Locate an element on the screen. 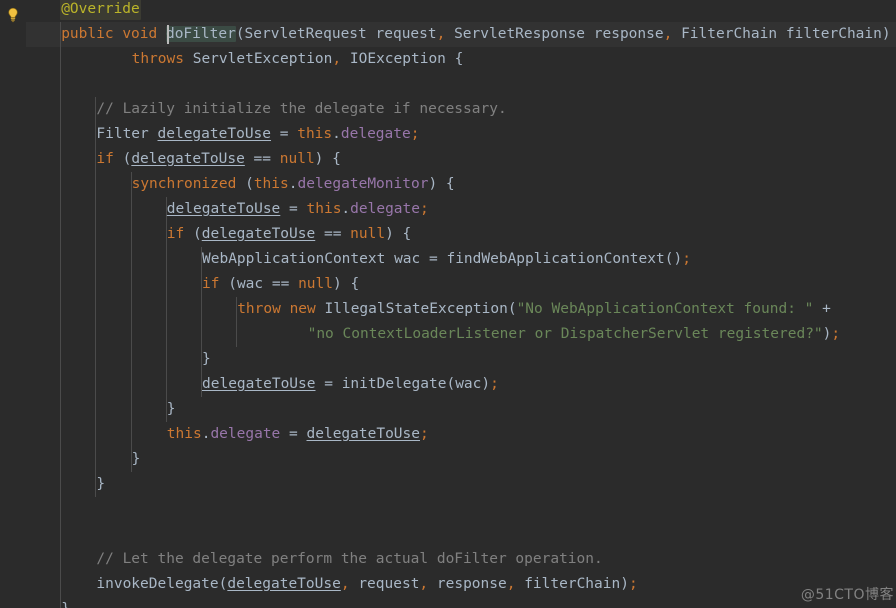 This screenshot has width=896, height=608. code-line: delegateToUse = initDelegate(wac); is located at coordinates (350, 384).